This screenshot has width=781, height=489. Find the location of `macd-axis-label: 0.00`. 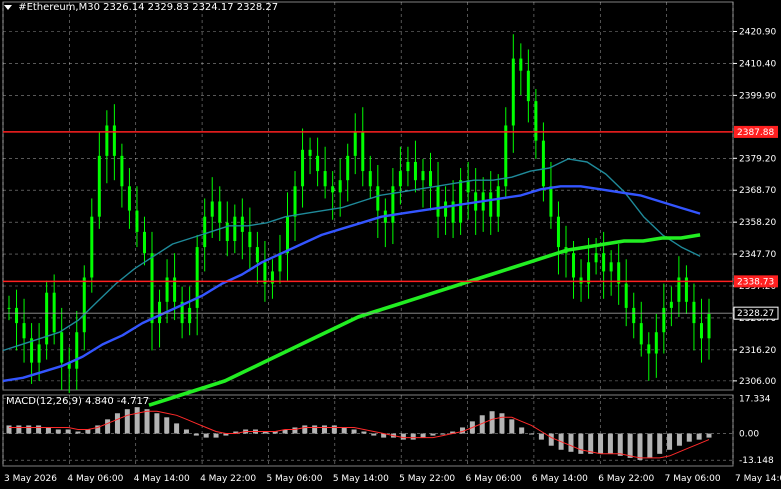

macd-axis-label: 0.00 is located at coordinates (749, 435).